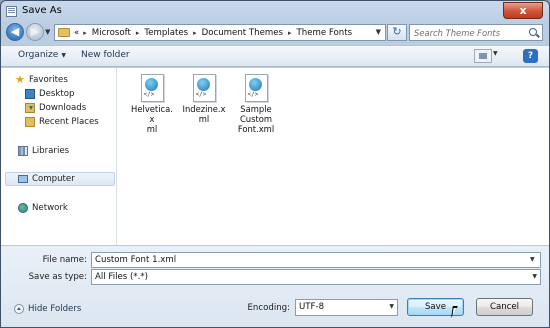 The width and height of the screenshot is (550, 328). Describe the element at coordinates (30, 122) in the screenshot. I see `recent-places-icon` at that location.